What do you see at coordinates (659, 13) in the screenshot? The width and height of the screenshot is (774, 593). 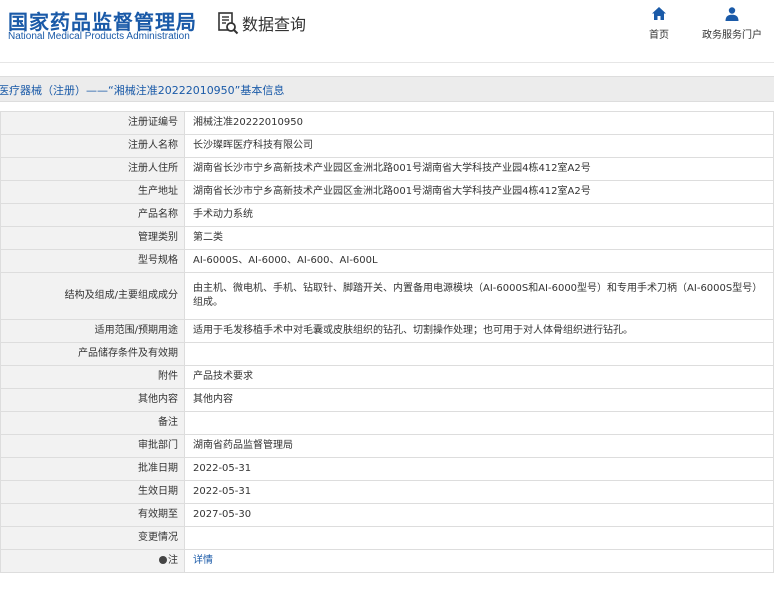 I see `home-icon` at bounding box center [659, 13].